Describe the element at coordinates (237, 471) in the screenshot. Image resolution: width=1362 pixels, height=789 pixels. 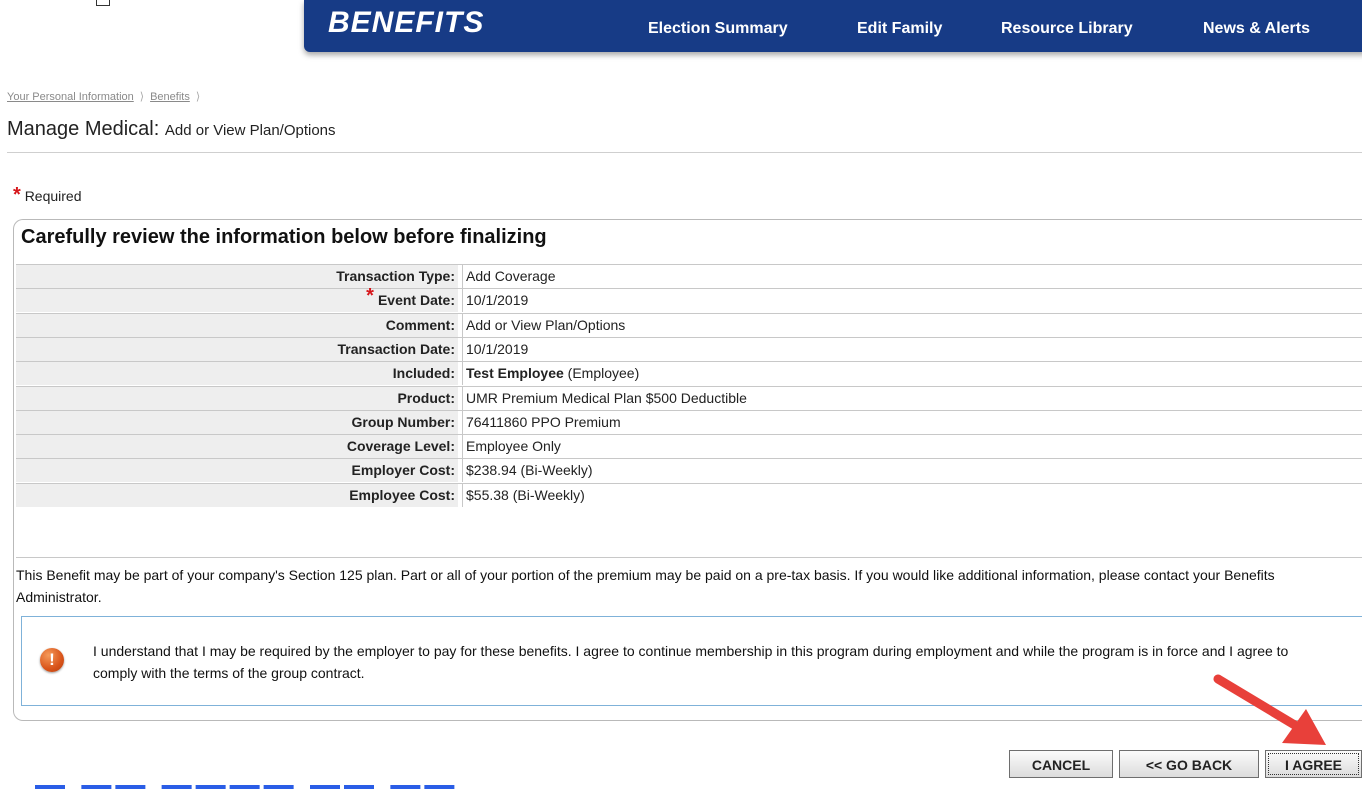
I see `review-row-label: Employer Cost:` at that location.